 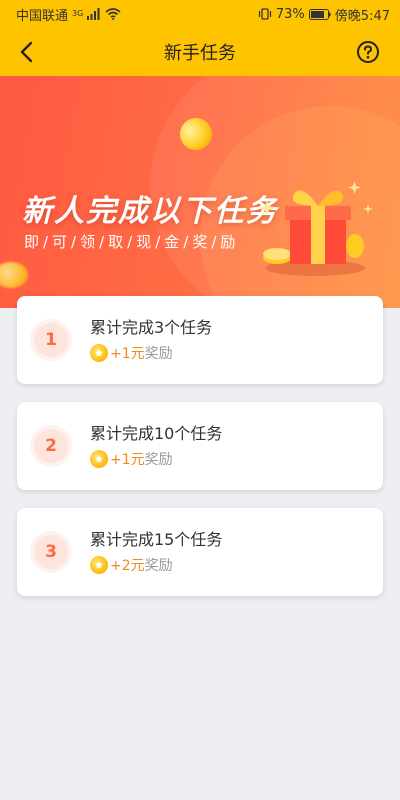 I want to click on banner-subtitle: 即/可/领/取/现/金/奖/励, so click(x=132, y=242).